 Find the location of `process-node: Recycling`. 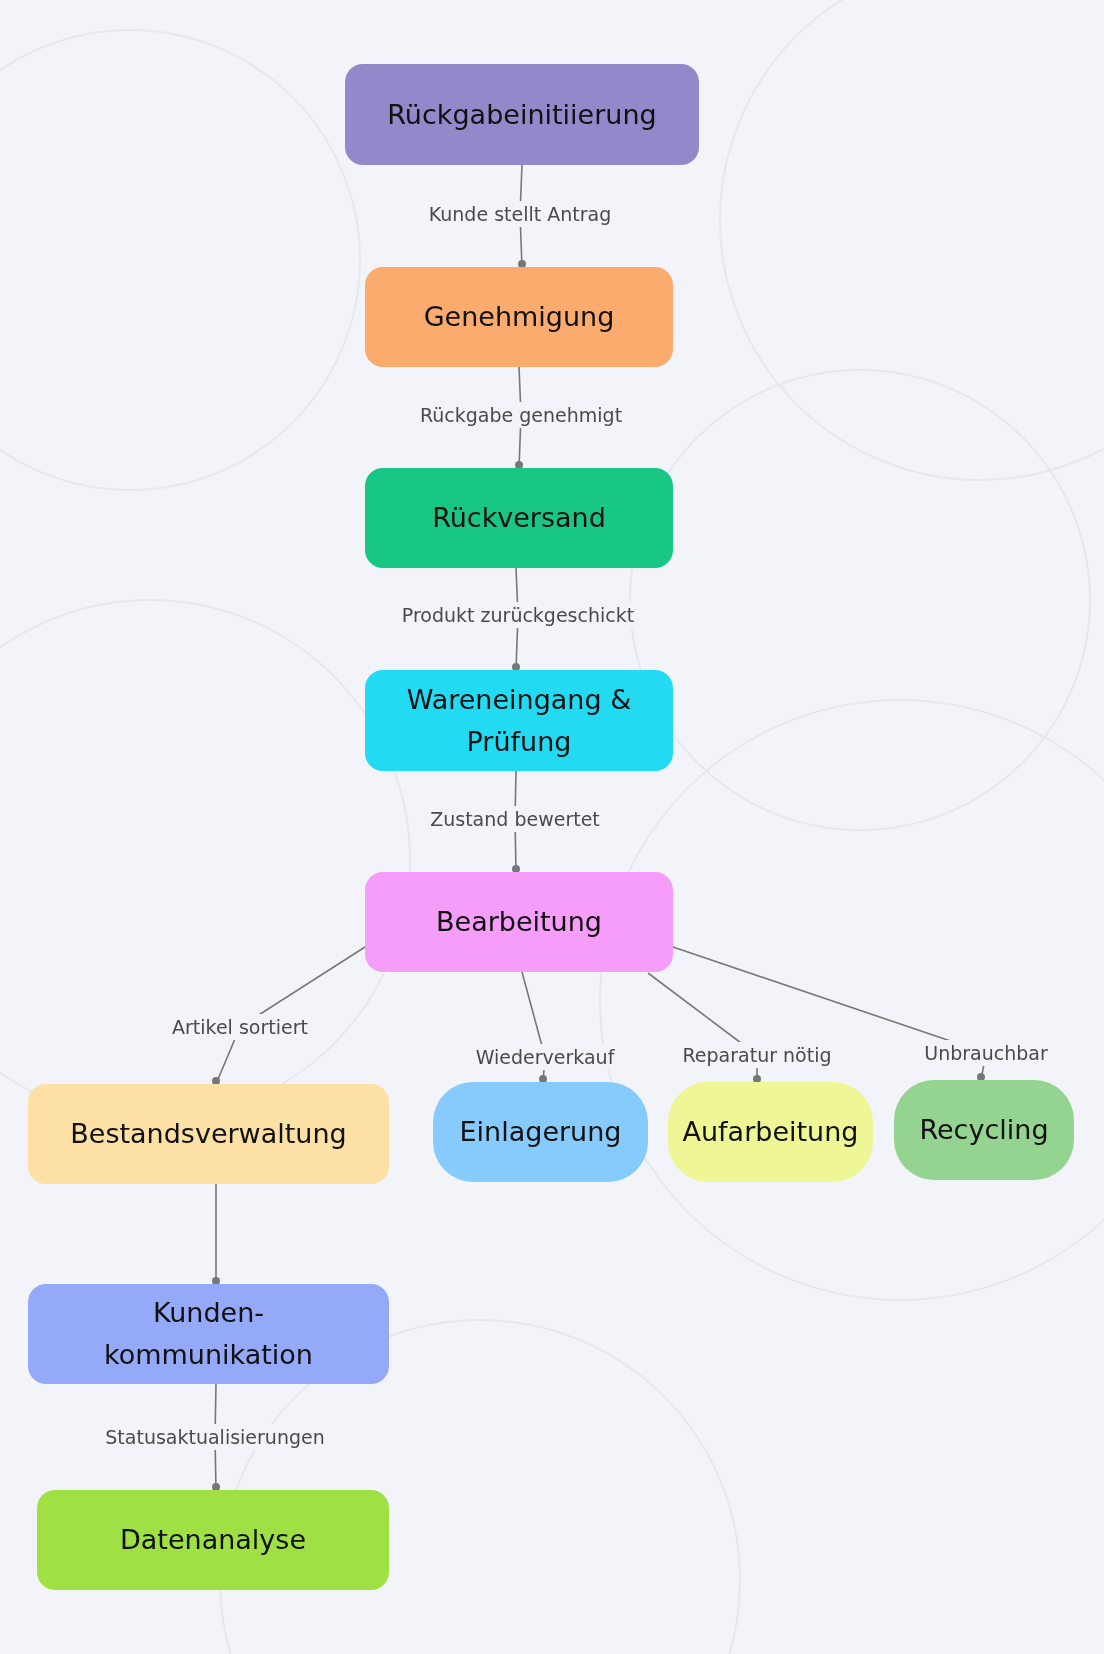

process-node: Recycling is located at coordinates (984, 1130).